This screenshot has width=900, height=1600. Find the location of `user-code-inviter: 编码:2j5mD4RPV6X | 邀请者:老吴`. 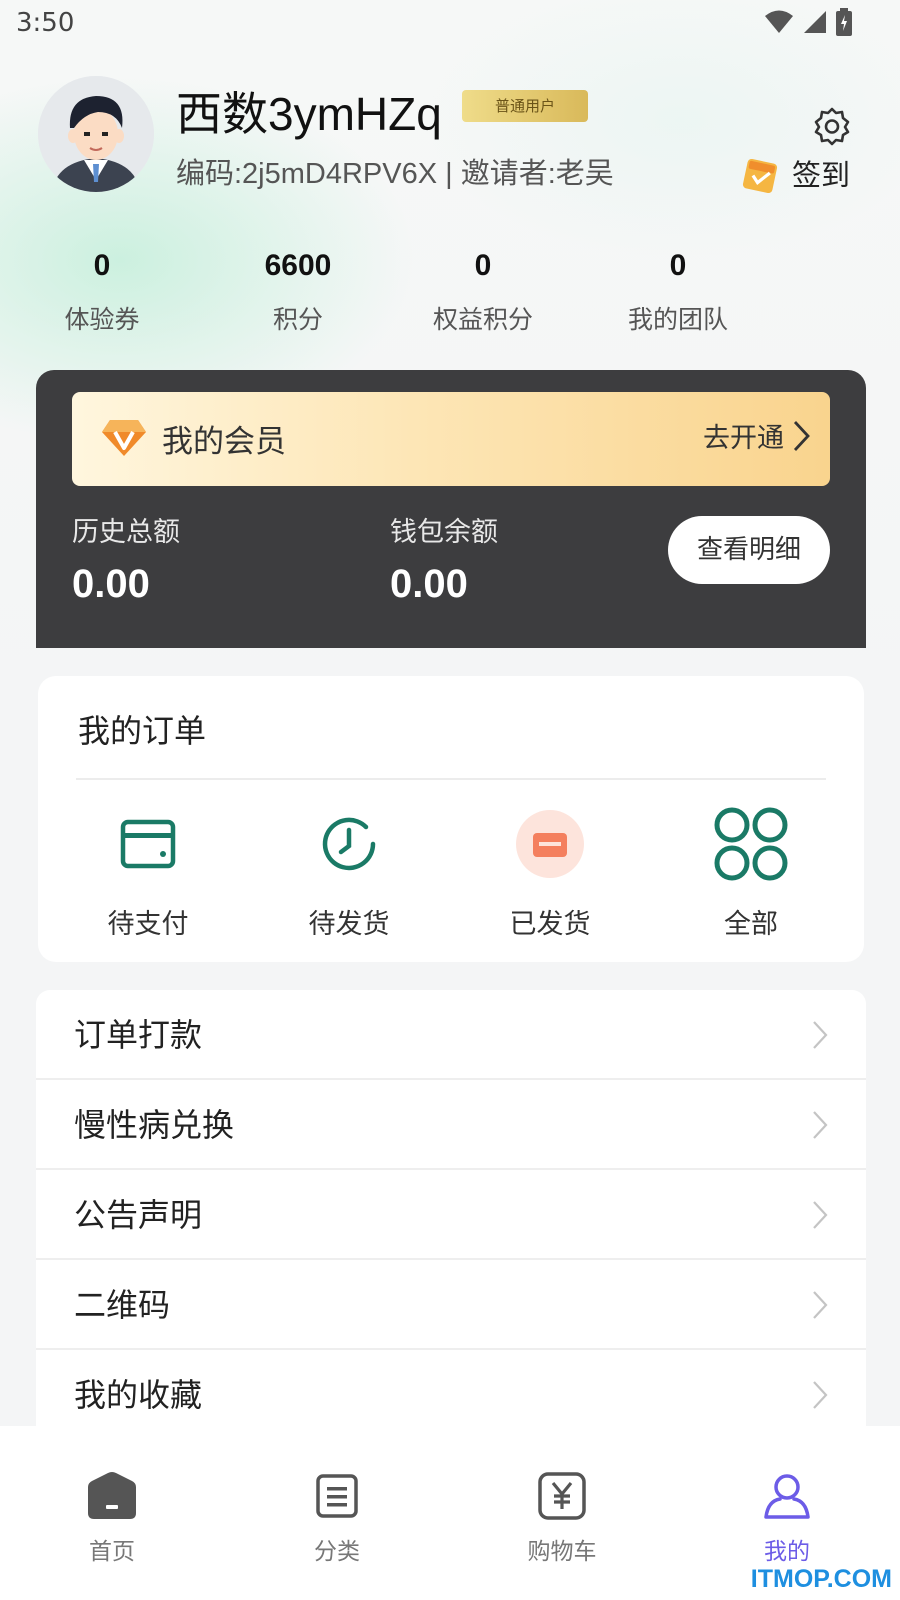

user-code-inviter: 编码:2j5mD4RPV6X | 邀请者:老吴 is located at coordinates (395, 174).